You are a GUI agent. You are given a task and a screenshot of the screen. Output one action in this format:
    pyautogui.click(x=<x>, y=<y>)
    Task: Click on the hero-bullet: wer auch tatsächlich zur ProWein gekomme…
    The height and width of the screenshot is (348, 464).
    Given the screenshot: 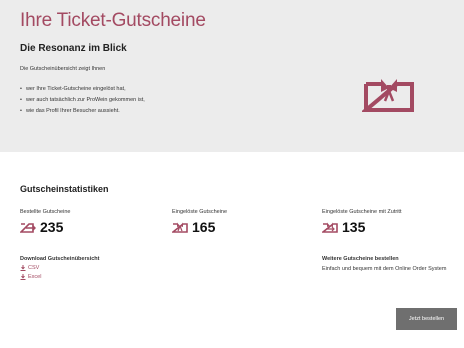 What is the action you would take?
    pyautogui.click(x=82, y=100)
    